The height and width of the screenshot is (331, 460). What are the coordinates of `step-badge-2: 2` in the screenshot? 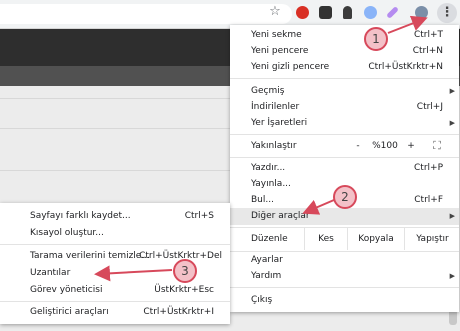 It's located at (345, 197).